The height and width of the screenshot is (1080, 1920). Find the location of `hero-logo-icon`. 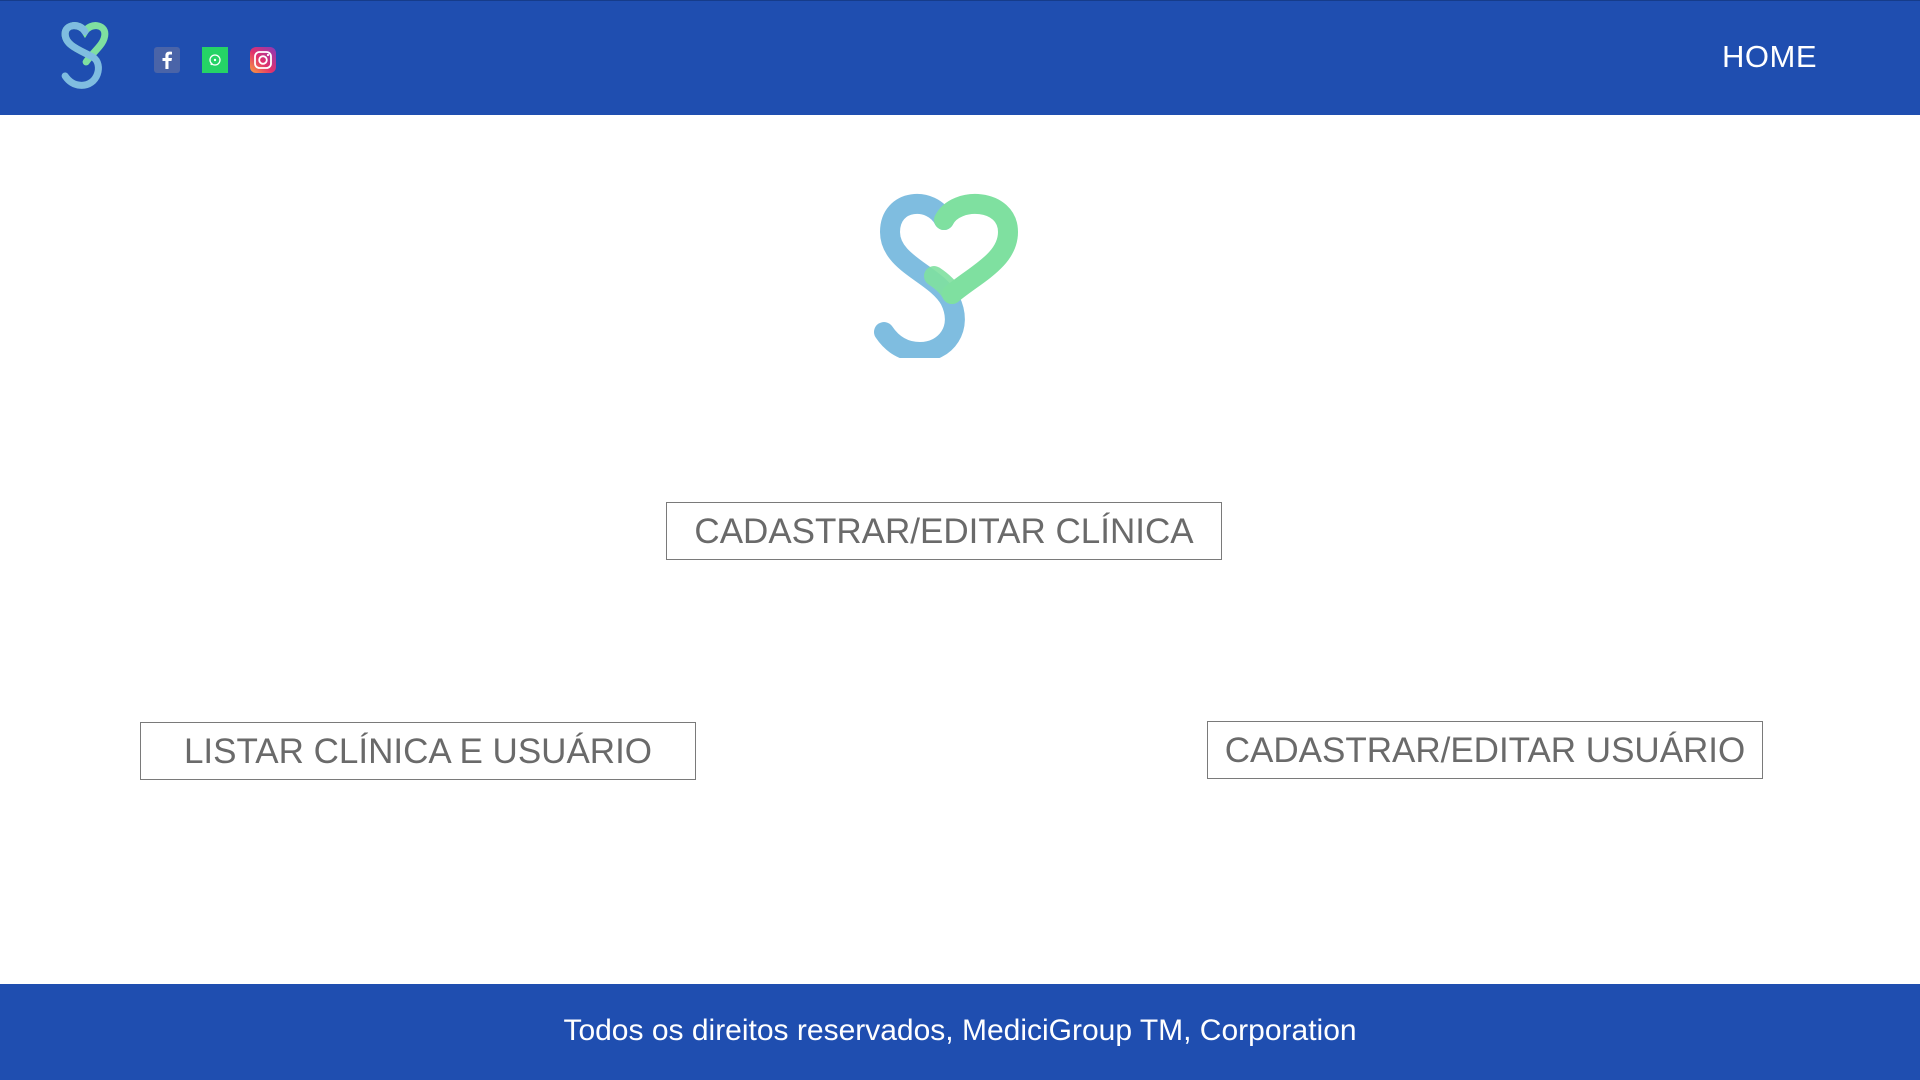

hero-logo-icon is located at coordinates (946, 275).